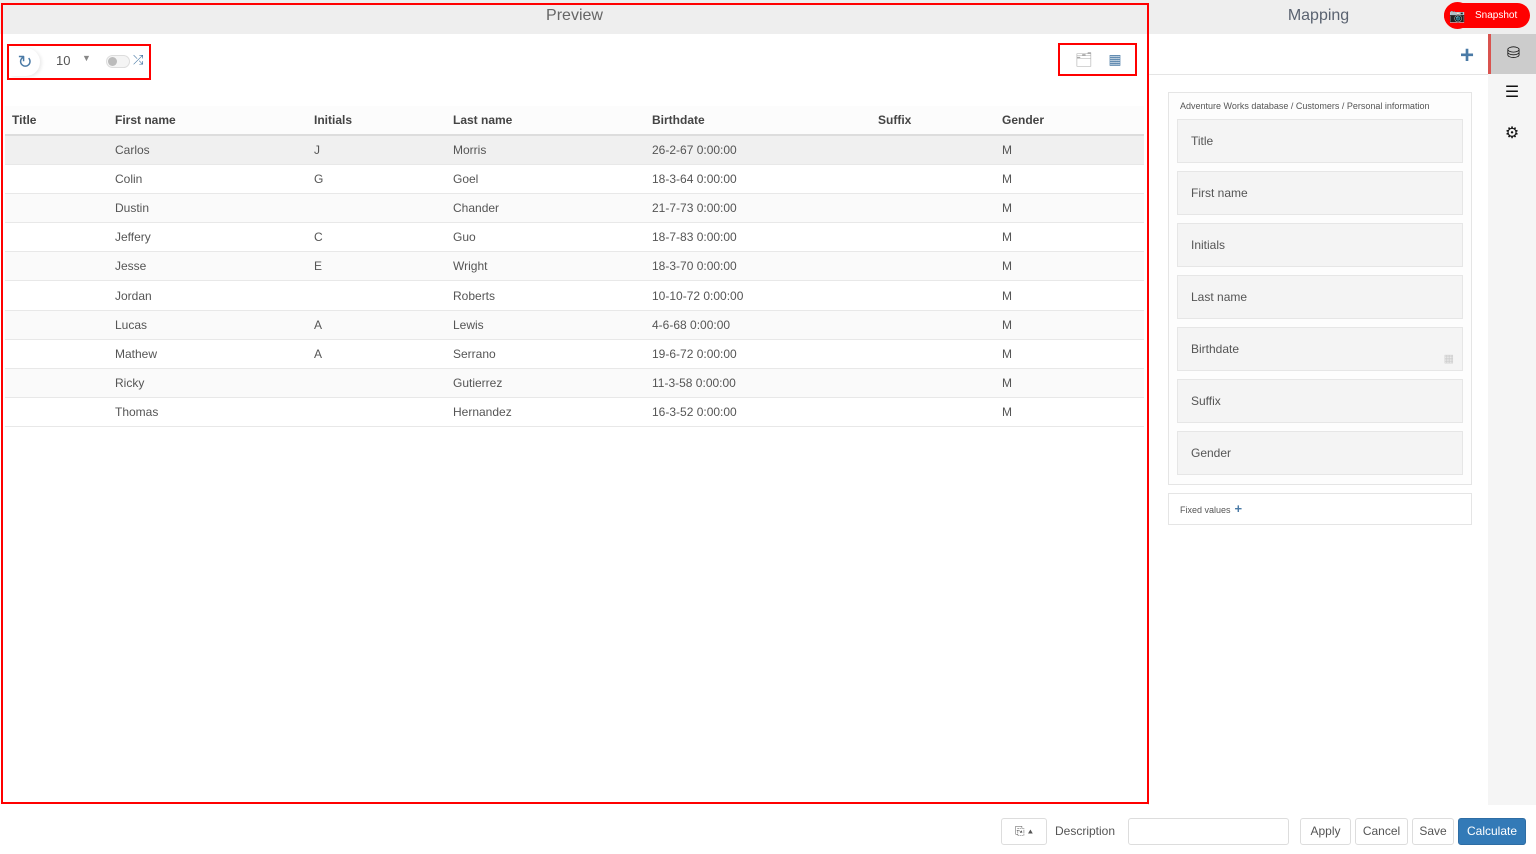  What do you see at coordinates (376, 179) in the screenshot?
I see `table-cell: G` at bounding box center [376, 179].